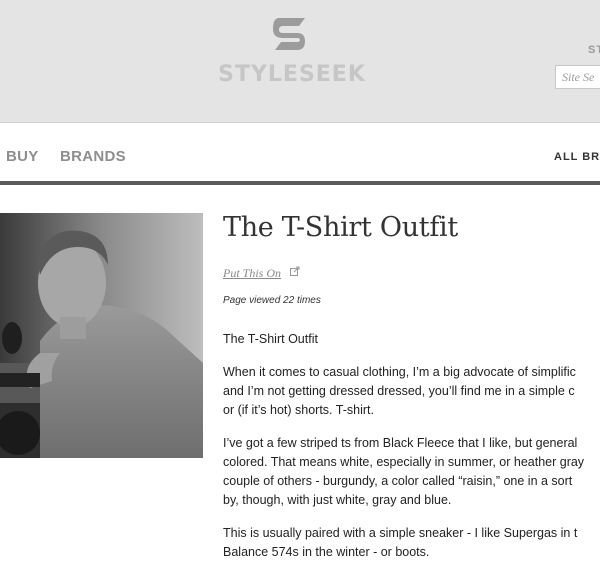 Image resolution: width=600 pixels, height=576 pixels. I want to click on page-view-count: Page viewed 22 times, so click(272, 300).